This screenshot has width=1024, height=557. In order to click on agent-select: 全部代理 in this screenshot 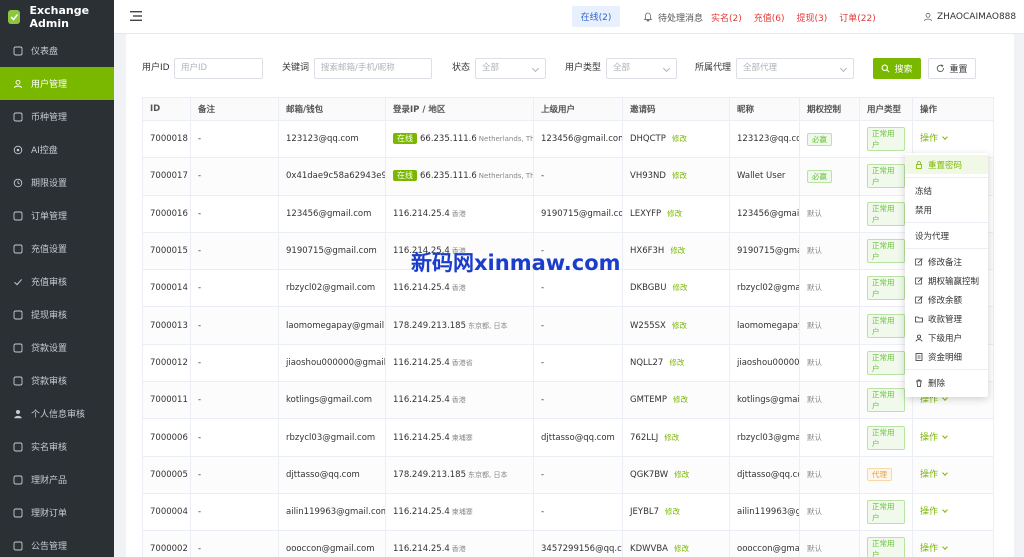, I will do `click(795, 68)`.